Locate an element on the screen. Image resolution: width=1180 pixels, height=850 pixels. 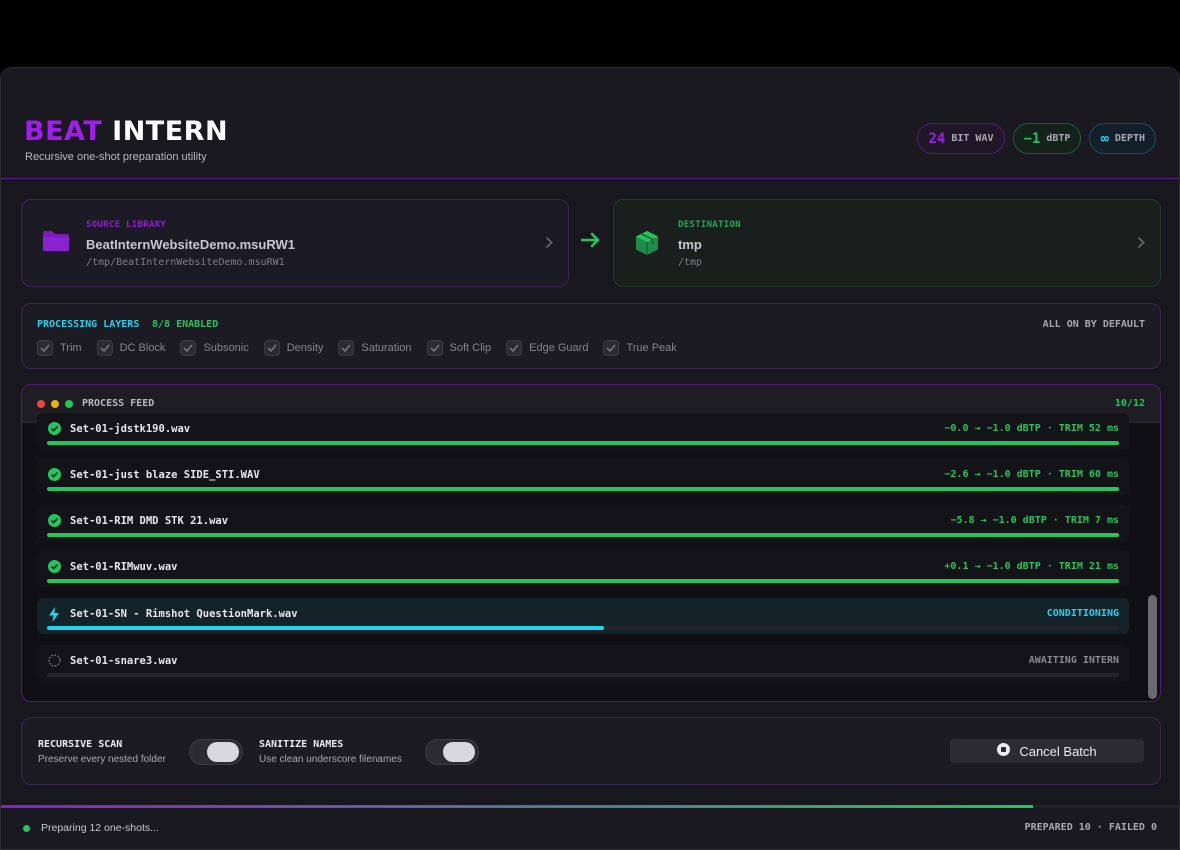
layers-default-note: ALL ON BY DEFAULT is located at coordinates (1093, 324).